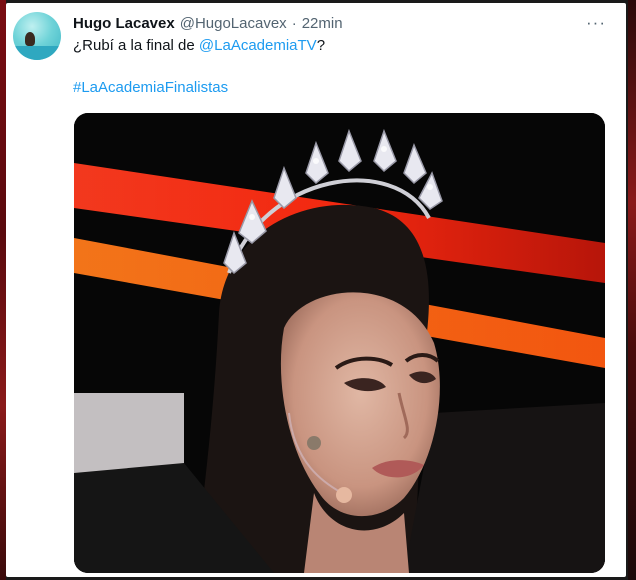 The image size is (636, 580). Describe the element at coordinates (632, 290) in the screenshot. I see `background-edge-right` at that location.